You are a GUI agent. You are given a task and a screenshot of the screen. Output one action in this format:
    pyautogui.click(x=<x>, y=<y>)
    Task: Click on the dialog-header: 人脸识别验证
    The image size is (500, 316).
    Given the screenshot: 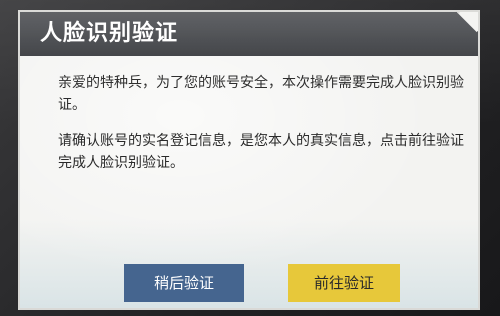 What is the action you would take?
    pyautogui.click(x=249, y=34)
    